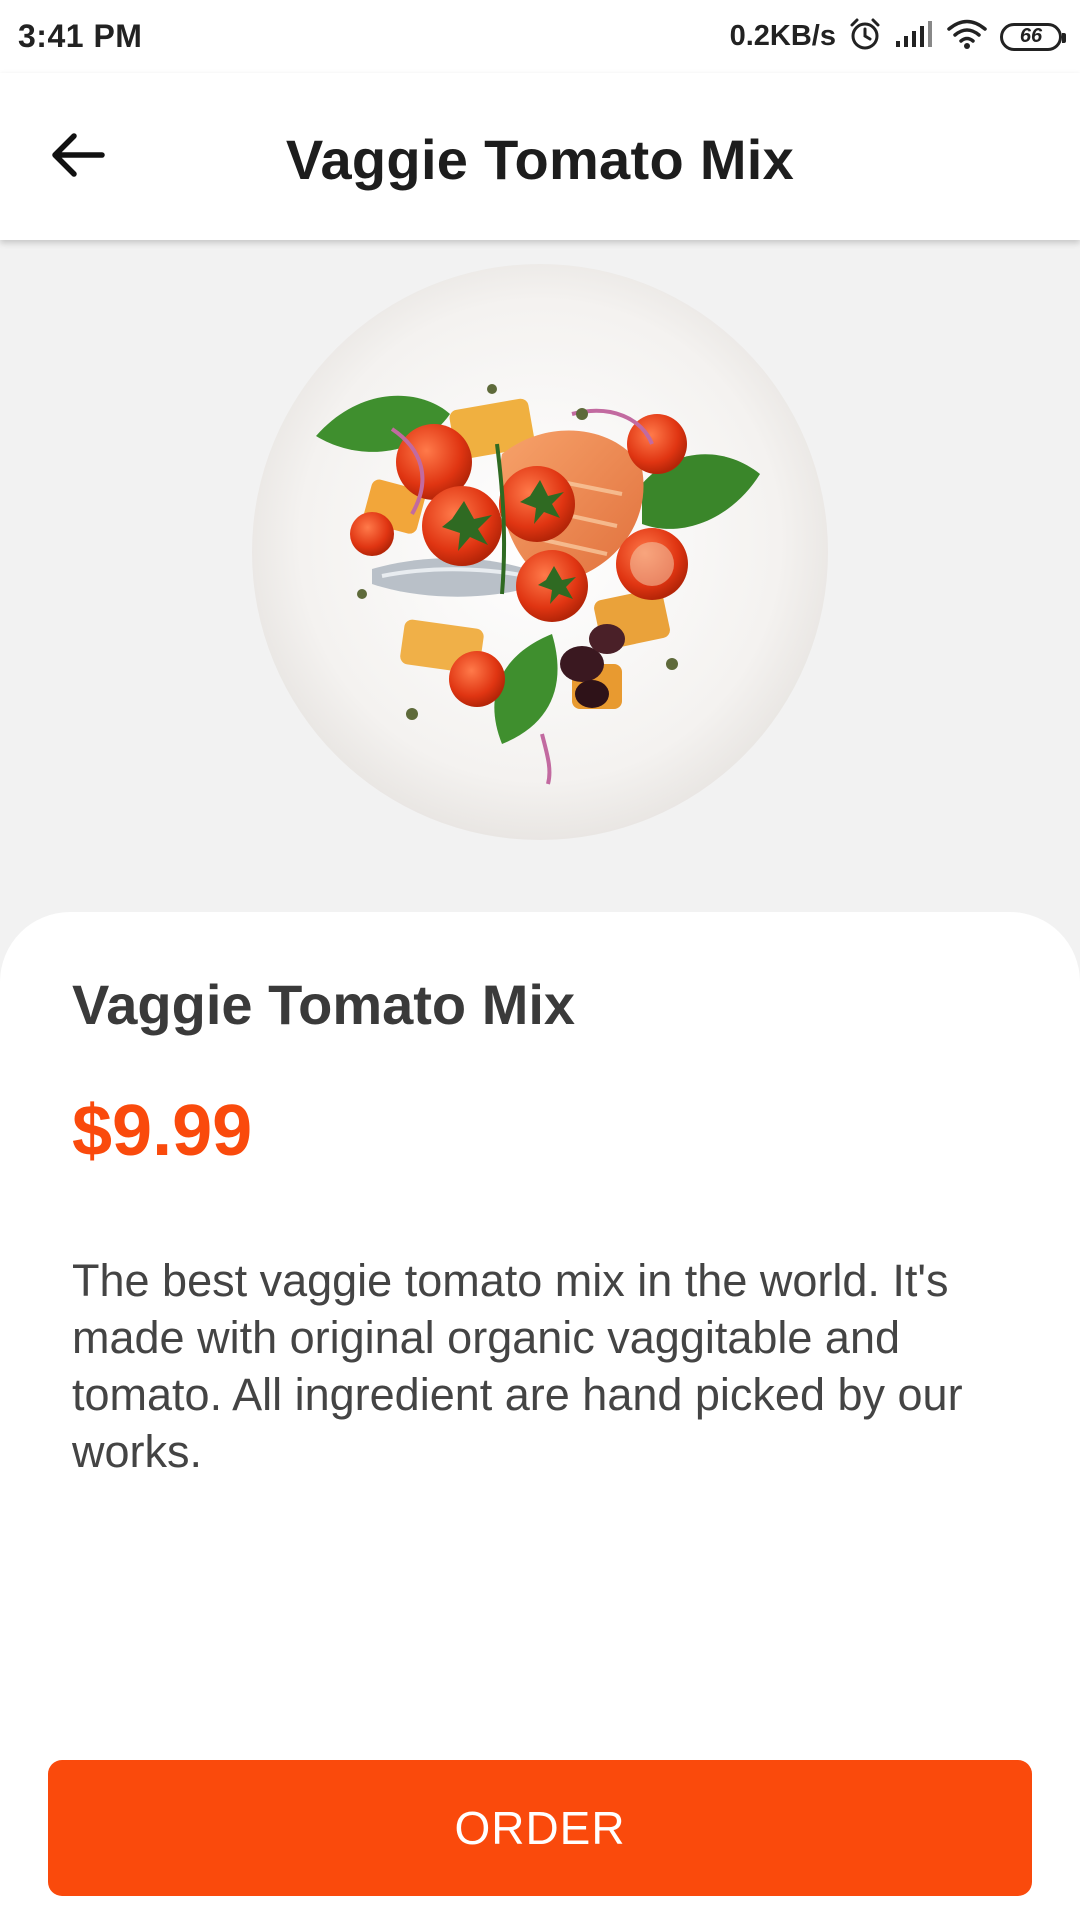 The image size is (1080, 1920). I want to click on page-title: Vaggie Tomato Mix, so click(540, 159).